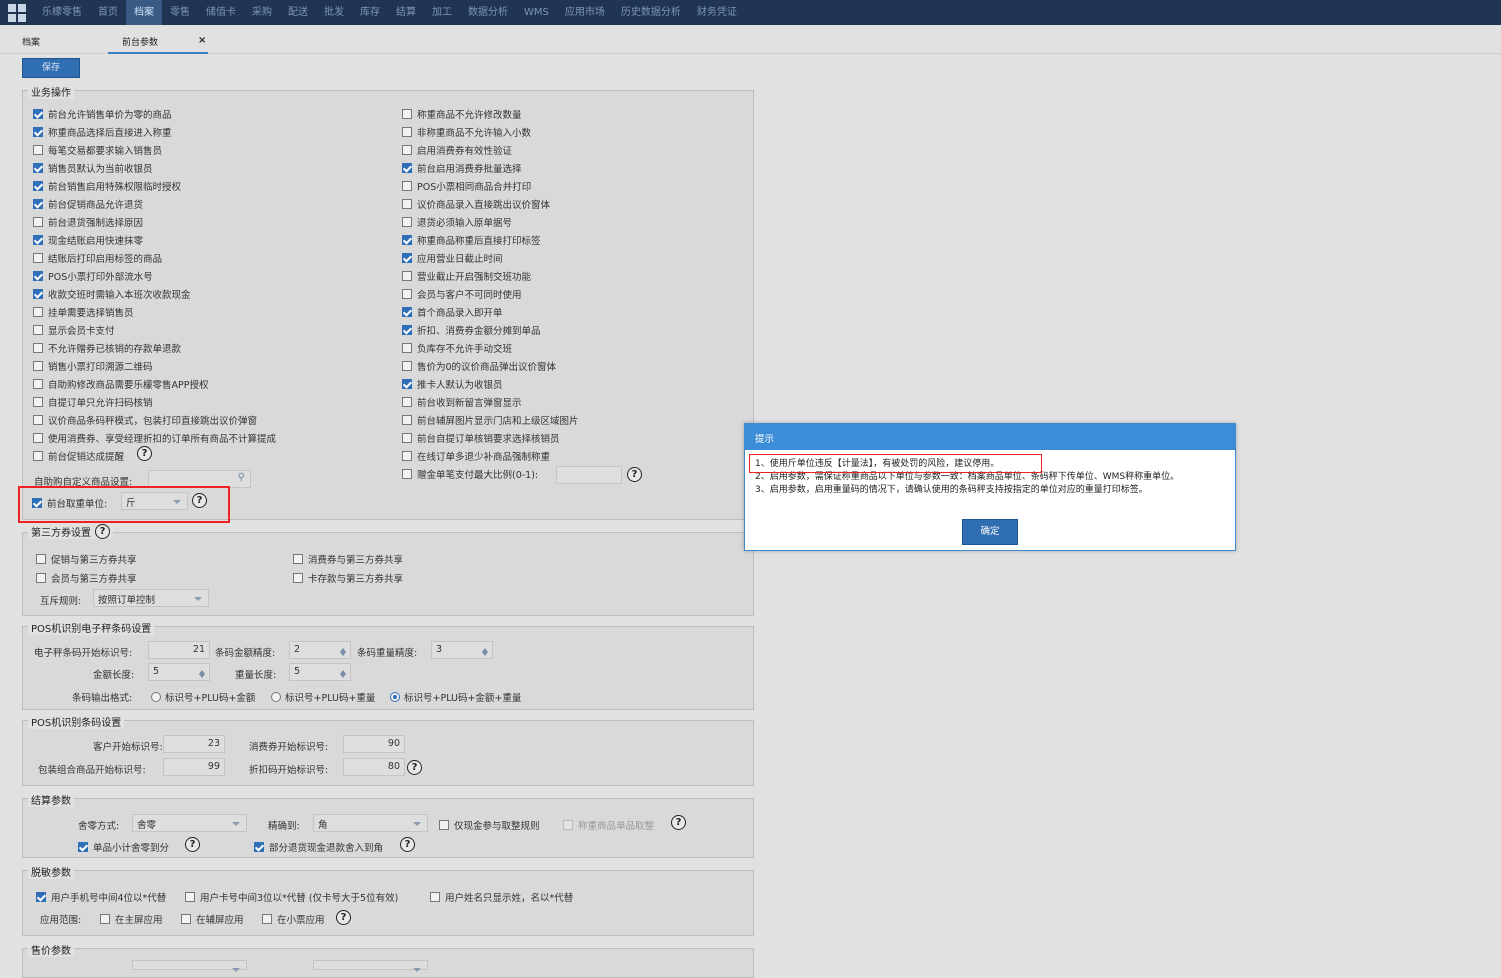 Image resolution: width=1501 pixels, height=978 pixels. What do you see at coordinates (123, 847) in the screenshot?
I see `item-subtotal-checkbox: 单品小计舍零到分` at bounding box center [123, 847].